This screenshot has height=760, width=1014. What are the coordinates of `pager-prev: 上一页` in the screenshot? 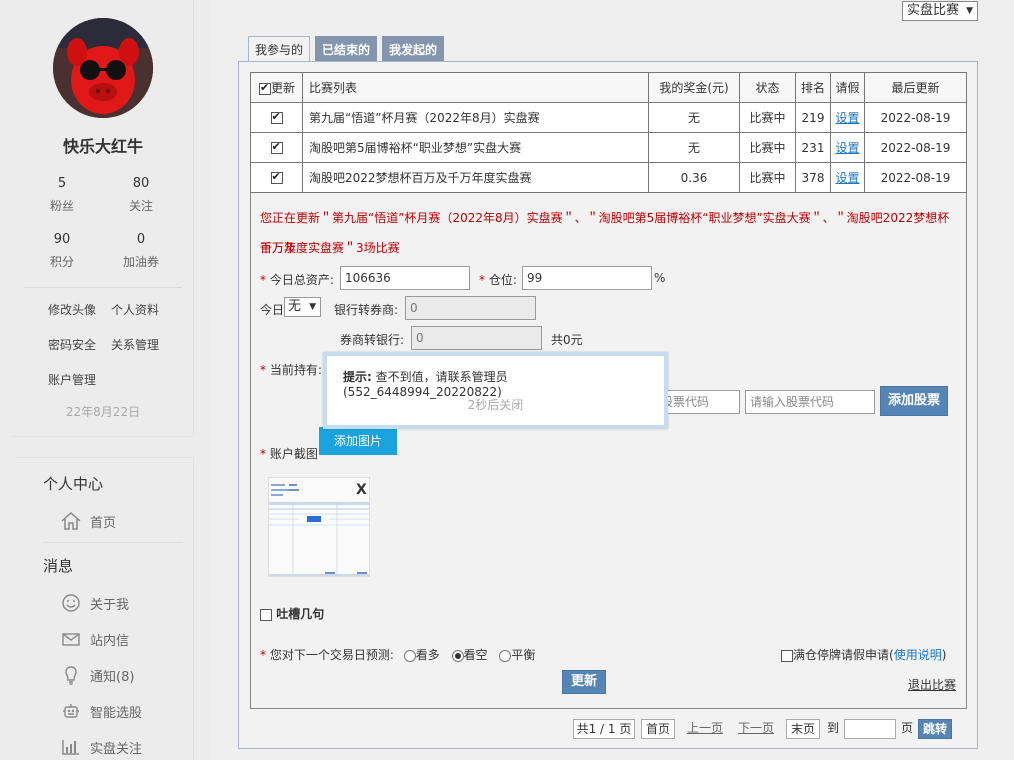 It's located at (705, 729).